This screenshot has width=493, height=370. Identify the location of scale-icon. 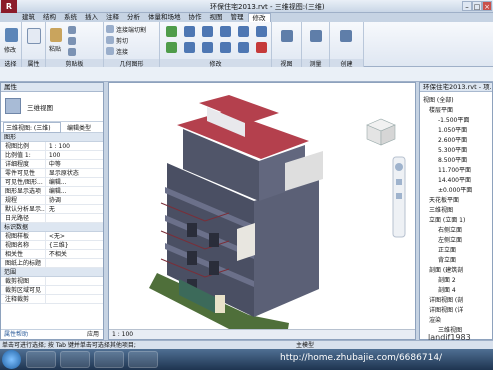
(243, 47).